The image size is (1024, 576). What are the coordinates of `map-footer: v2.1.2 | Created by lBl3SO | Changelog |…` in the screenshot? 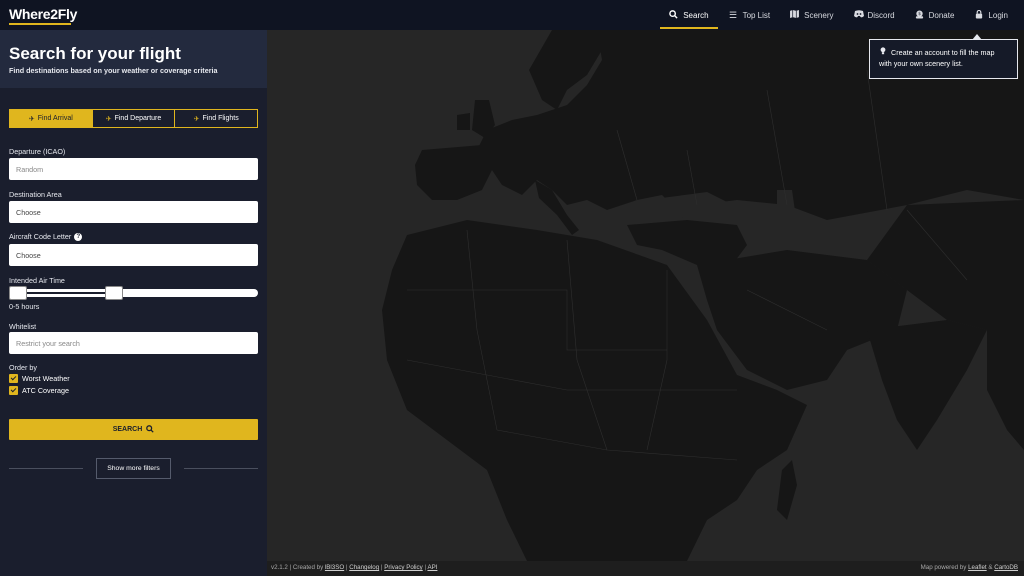 It's located at (645, 568).